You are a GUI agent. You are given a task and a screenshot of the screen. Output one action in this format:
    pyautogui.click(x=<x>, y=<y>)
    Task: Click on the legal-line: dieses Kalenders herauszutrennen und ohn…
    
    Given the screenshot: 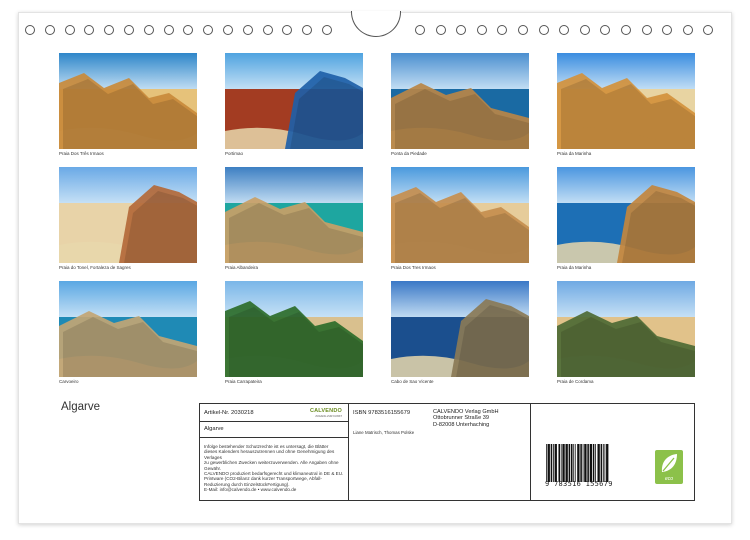 What is the action you would take?
    pyautogui.click(x=269, y=454)
    